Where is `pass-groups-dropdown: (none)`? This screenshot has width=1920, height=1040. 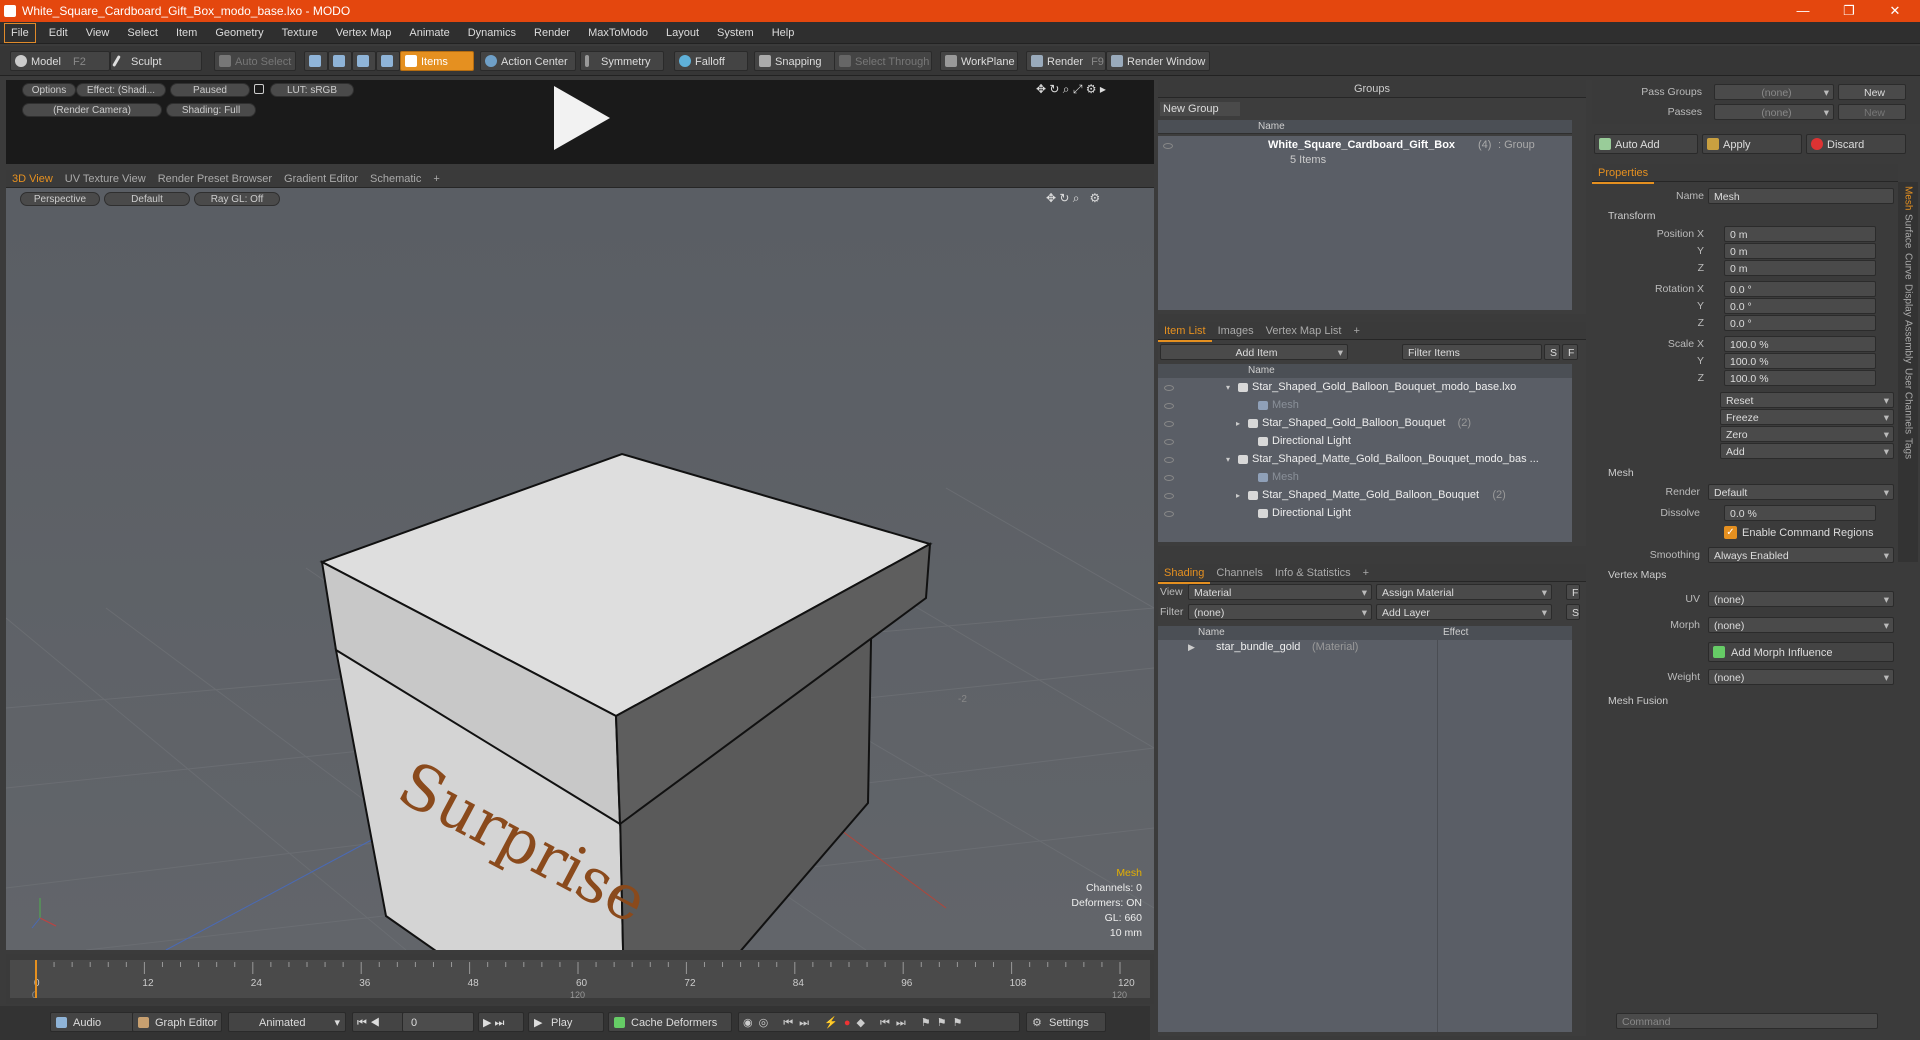 pass-groups-dropdown: (none) is located at coordinates (1774, 92).